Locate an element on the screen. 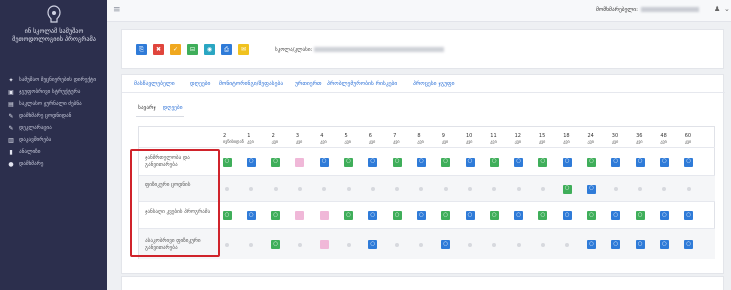  camera-button: ◉ is located at coordinates (209, 49).